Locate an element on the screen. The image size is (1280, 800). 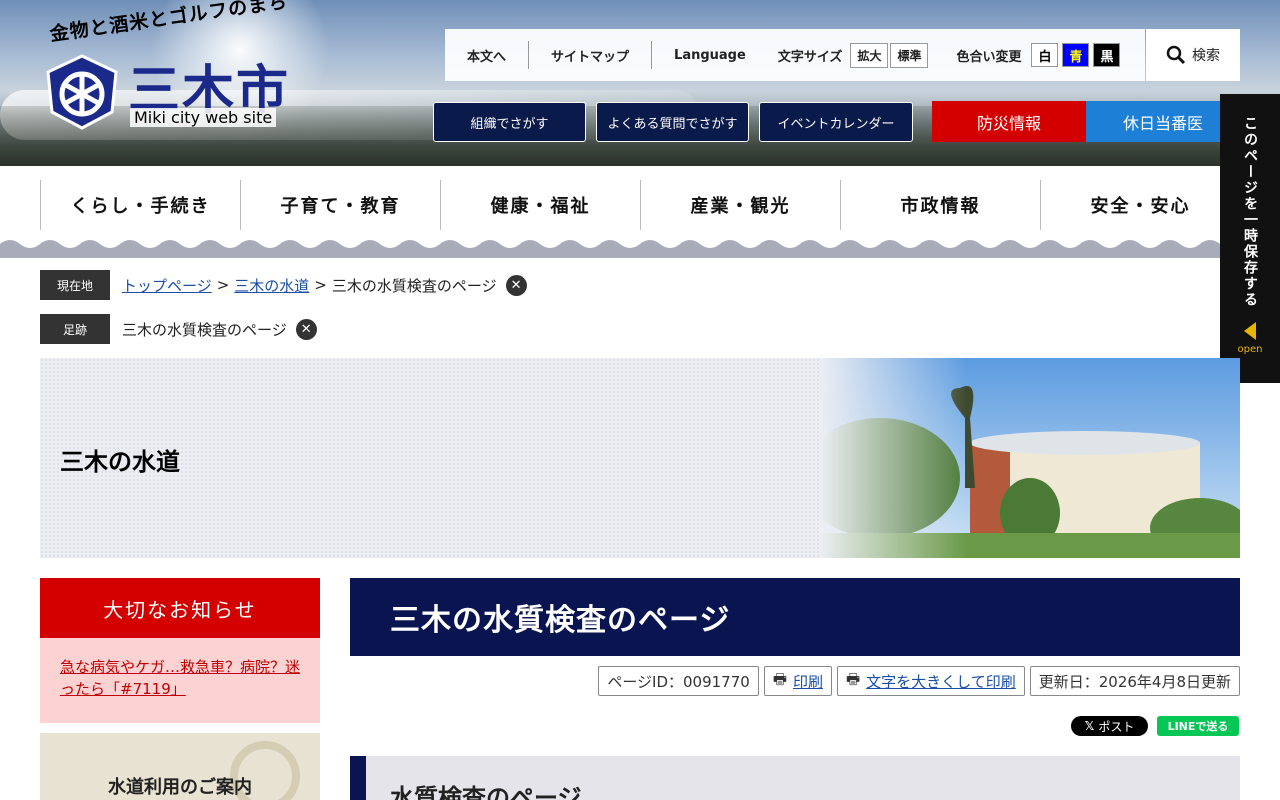
site-logo: 金物と酒米とゴルフのまち 三木市 Miki city web site is located at coordinates (165, 68).